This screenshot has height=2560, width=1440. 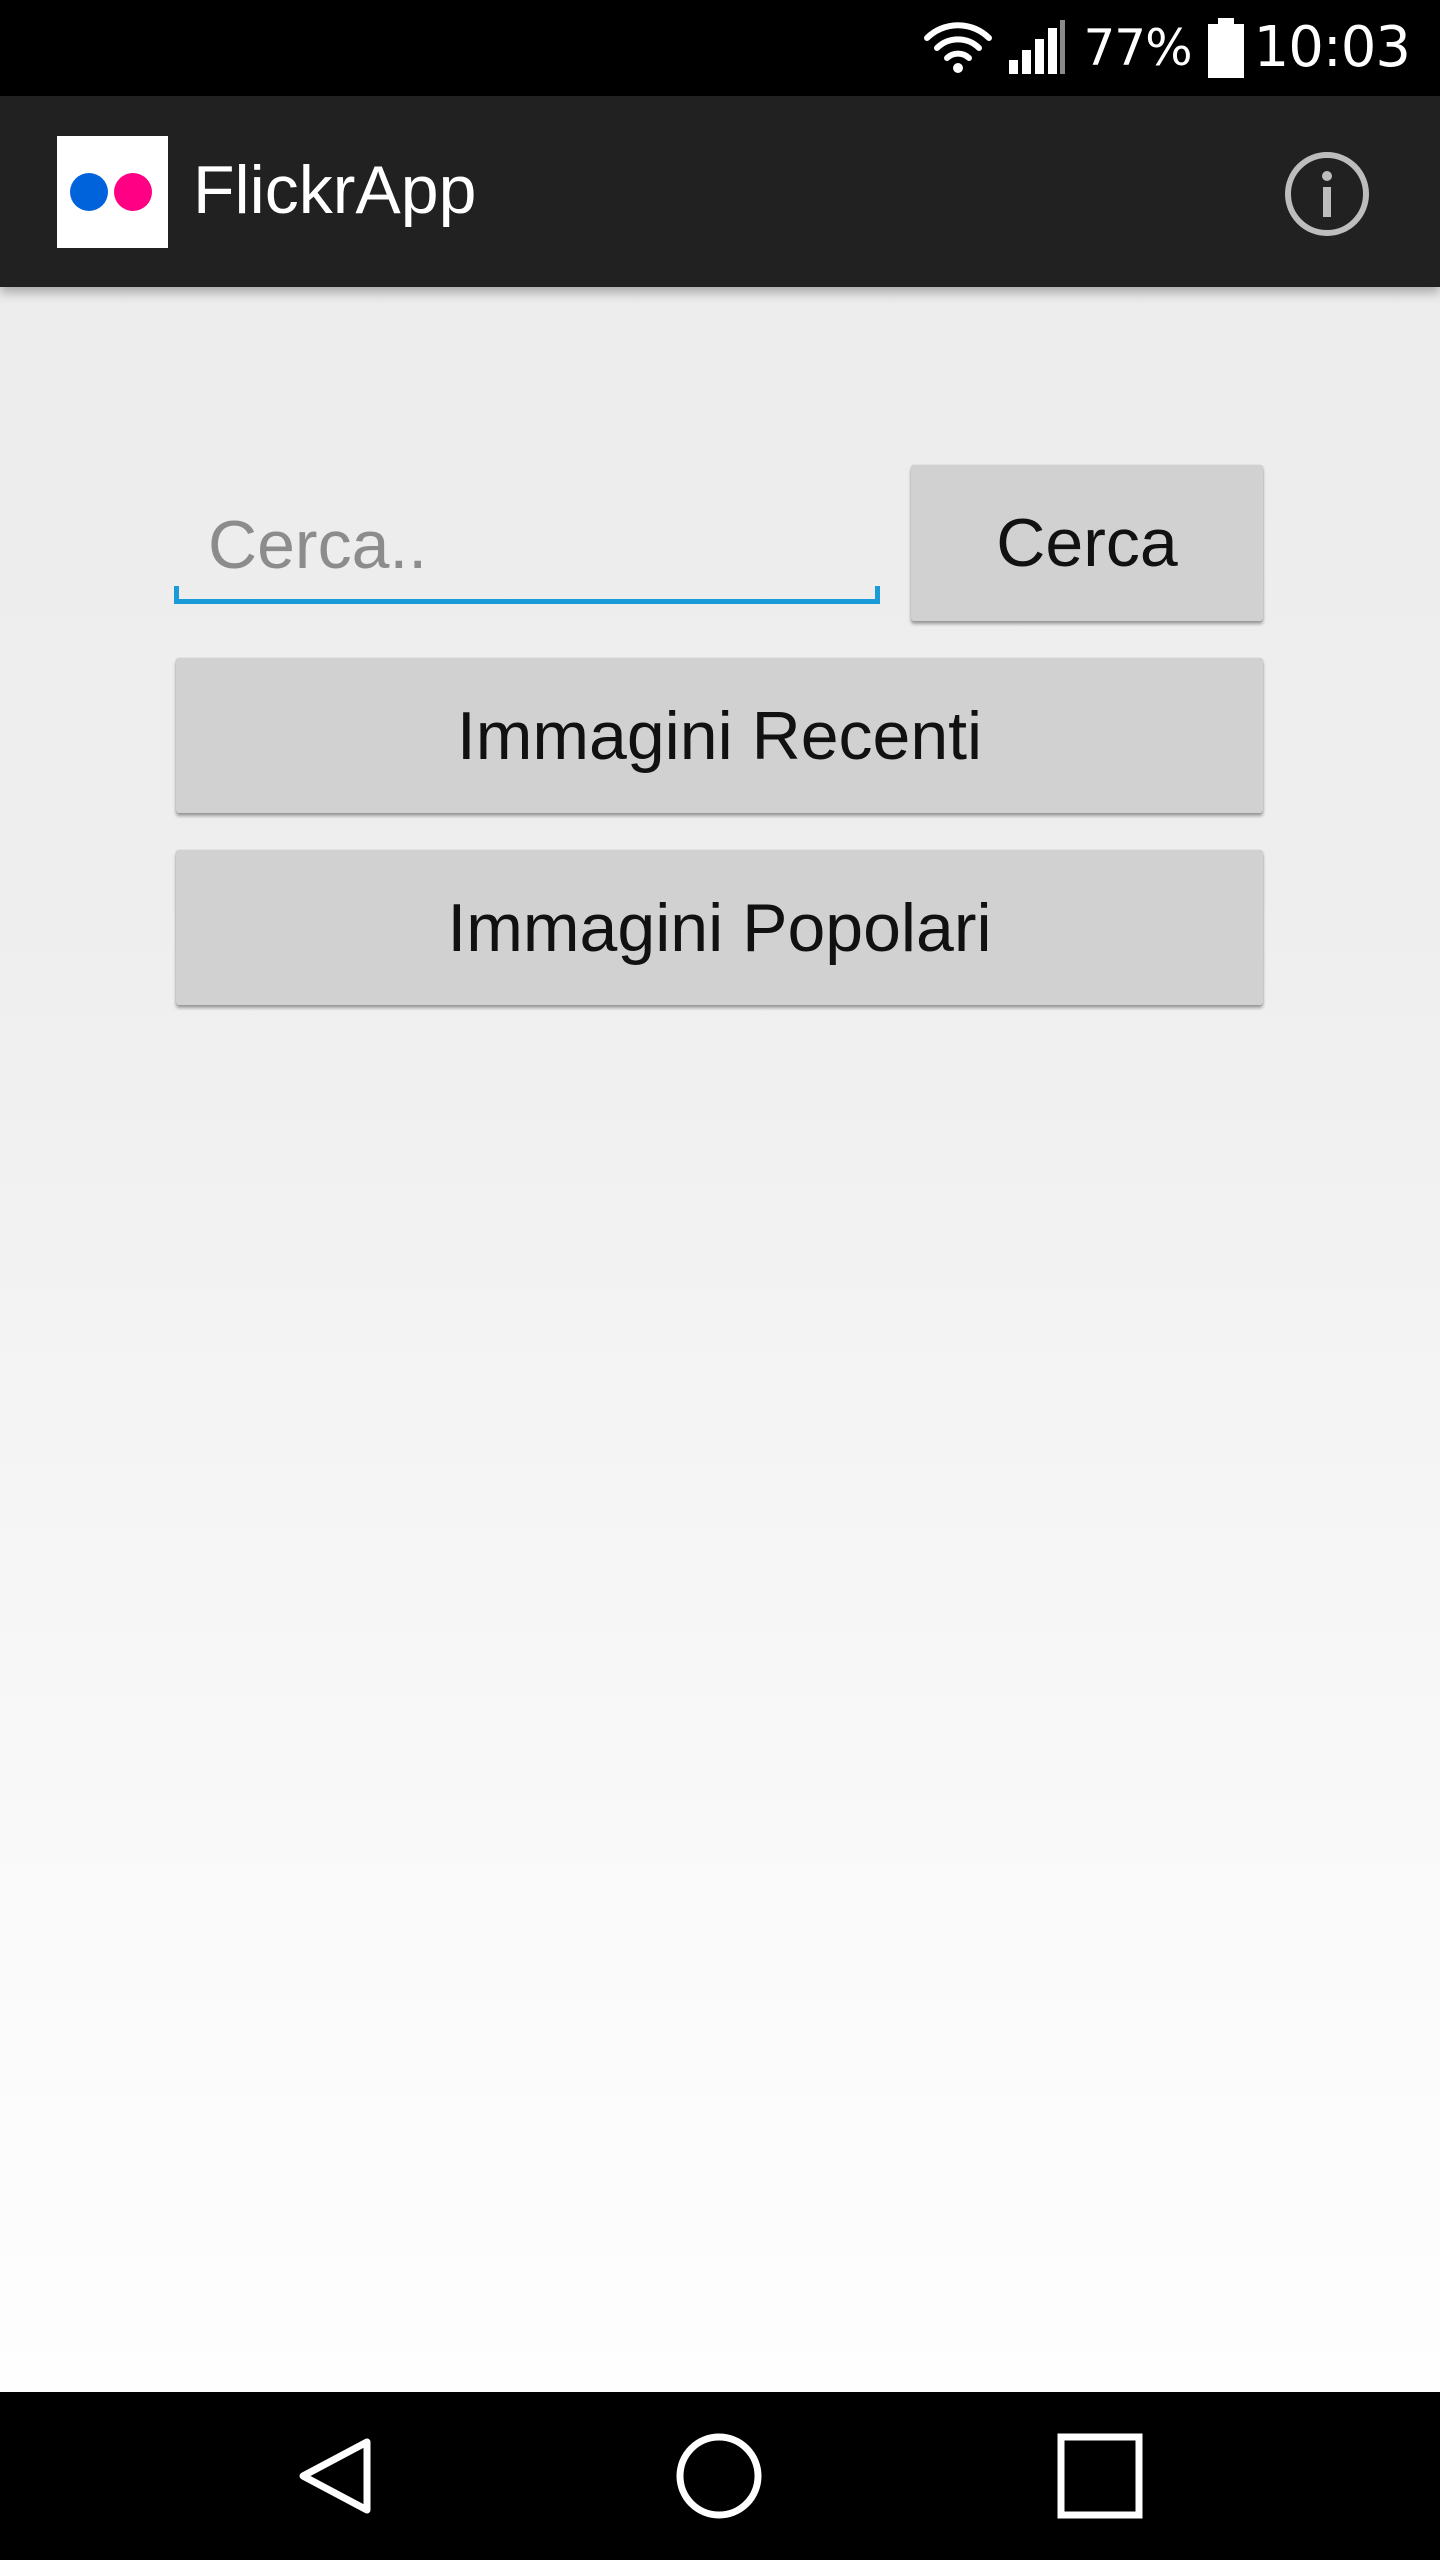 What do you see at coordinates (1332, 47) in the screenshot?
I see `clock-text: 10:03` at bounding box center [1332, 47].